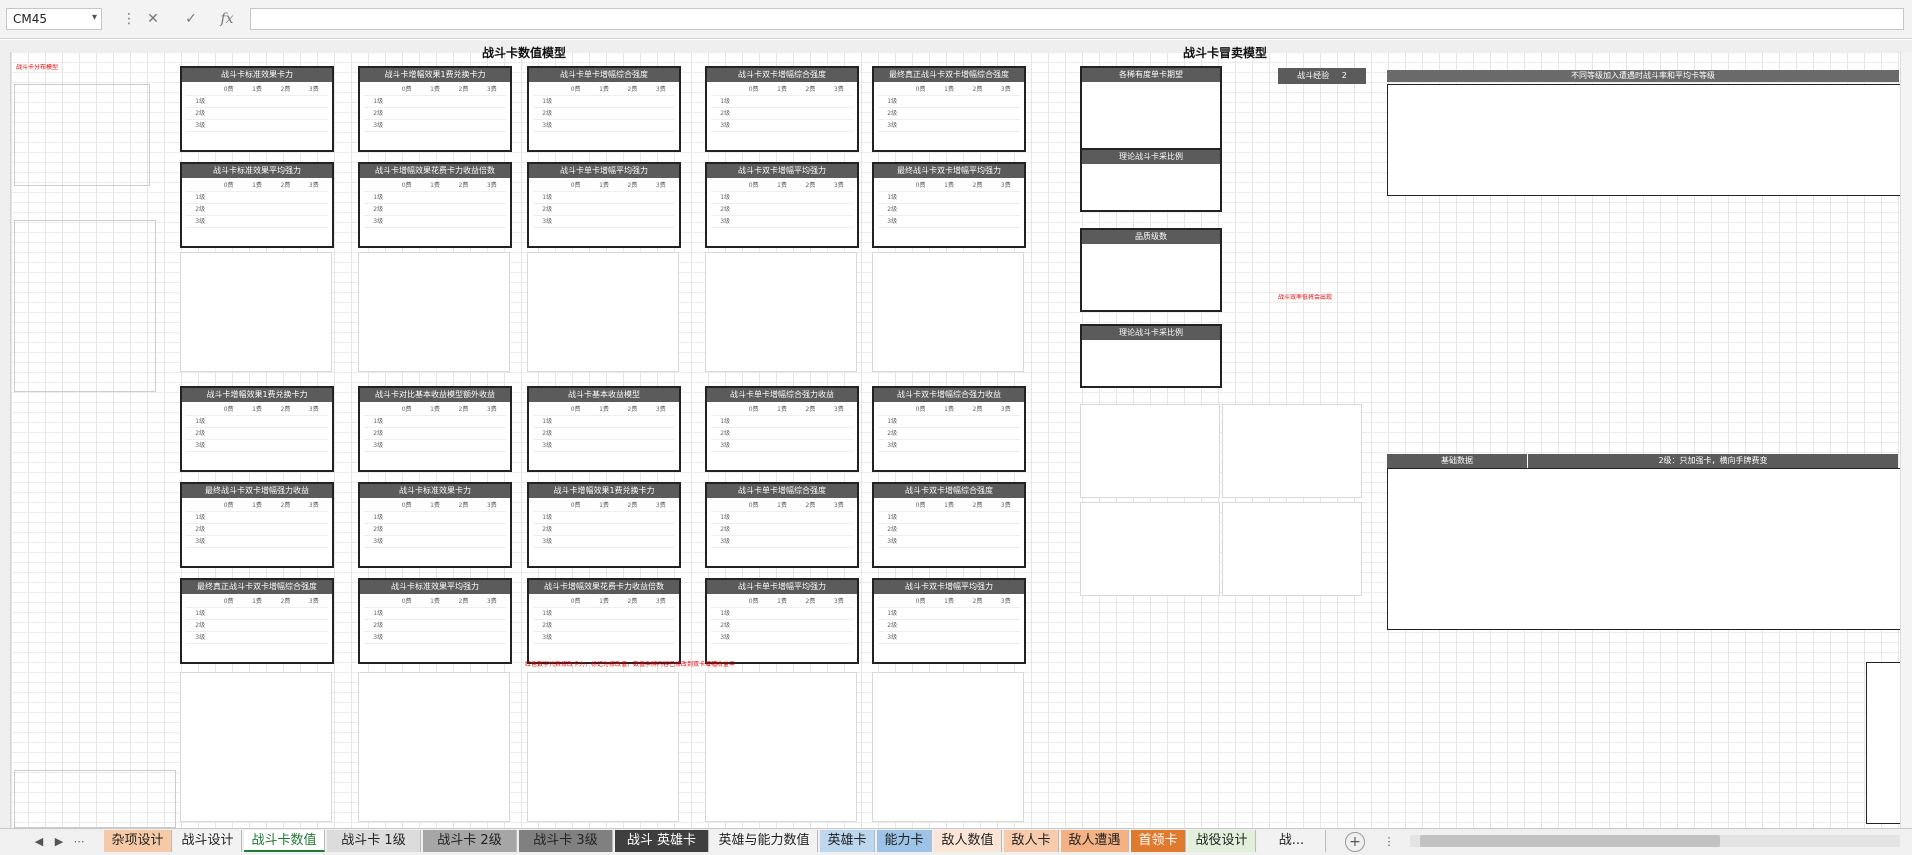 Image resolution: width=1912 pixels, height=855 pixels. Describe the element at coordinates (1355, 842) in the screenshot. I see `add-sheet-icon: +` at that location.